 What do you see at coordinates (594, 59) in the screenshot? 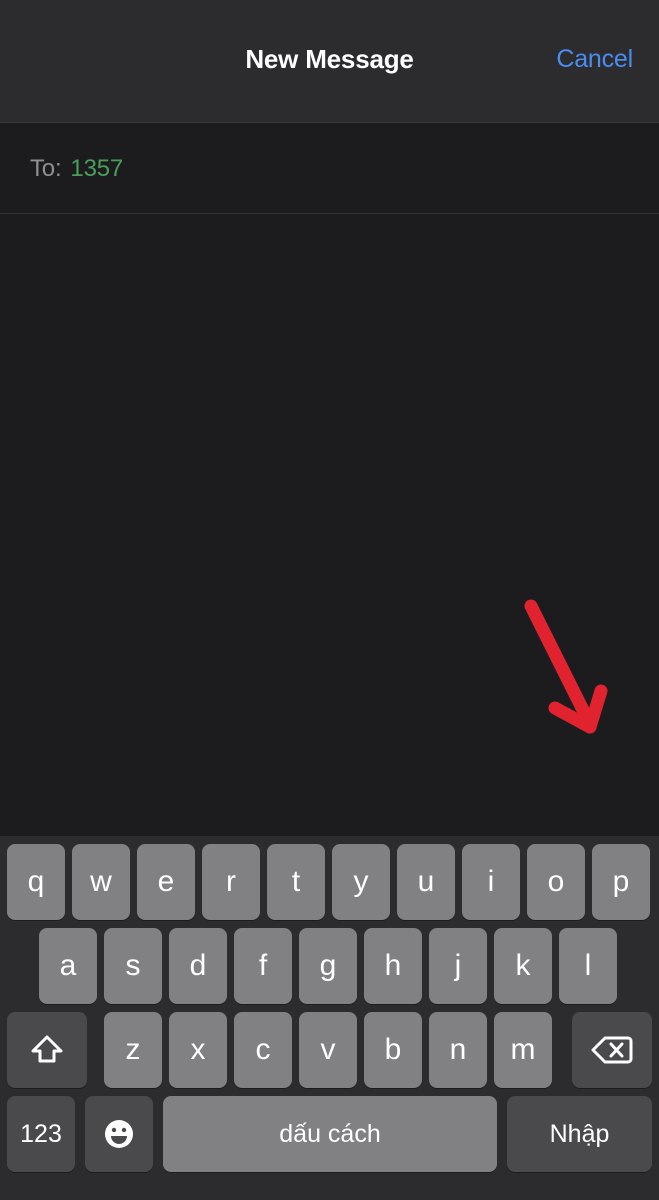
I see `cancel-button: Cancel` at bounding box center [594, 59].